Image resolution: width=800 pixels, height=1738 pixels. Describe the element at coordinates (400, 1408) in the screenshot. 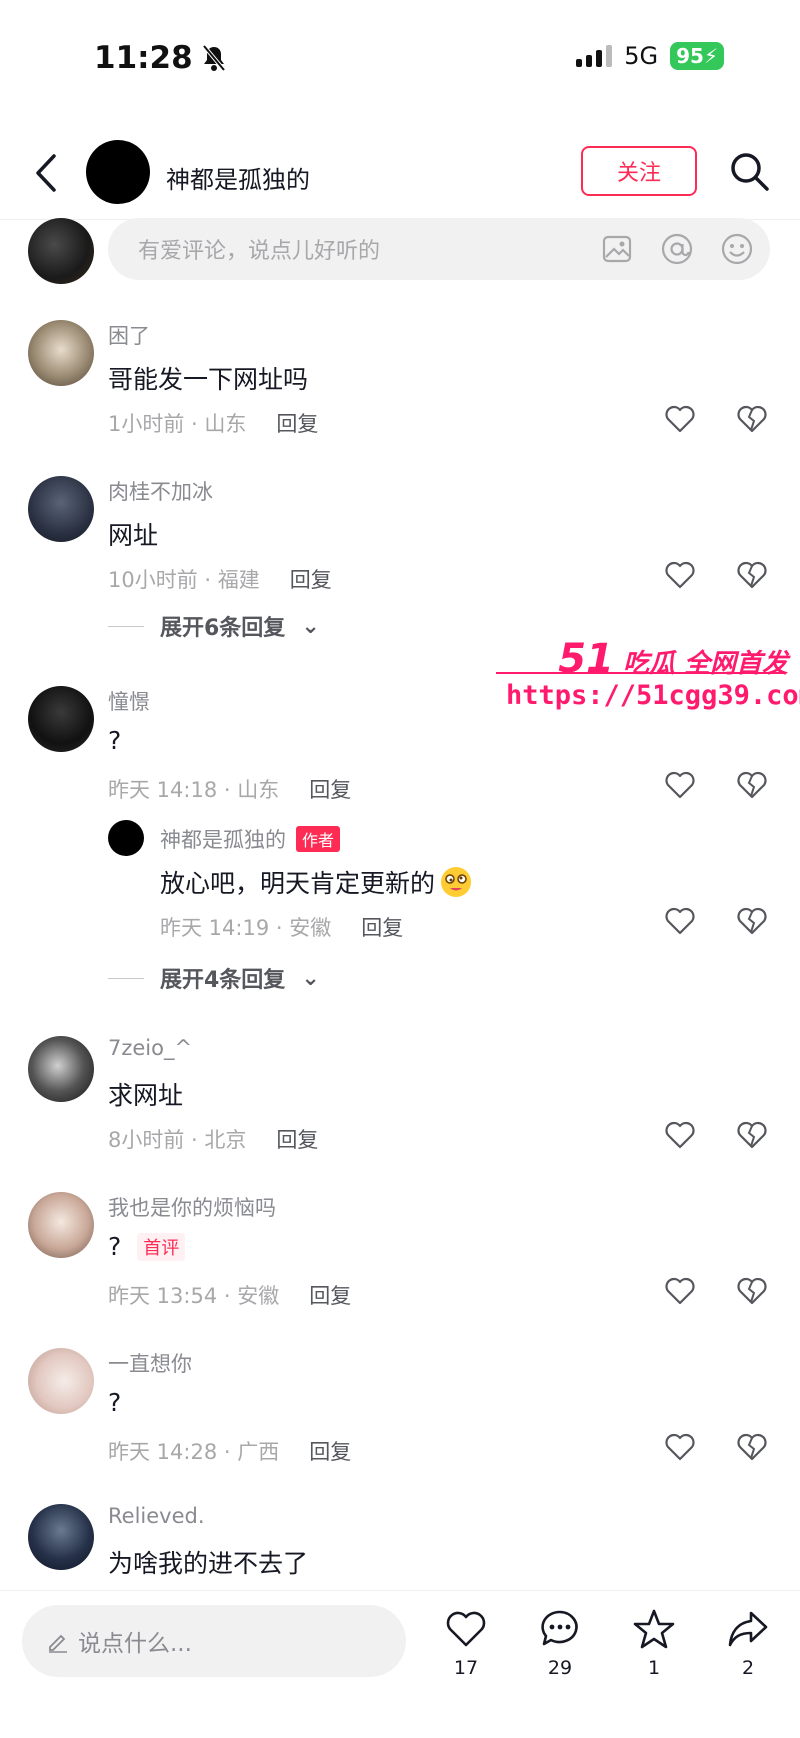

I see `comment-item: 一直想你 ? 昨天 14:28 · 广西 回复` at that location.